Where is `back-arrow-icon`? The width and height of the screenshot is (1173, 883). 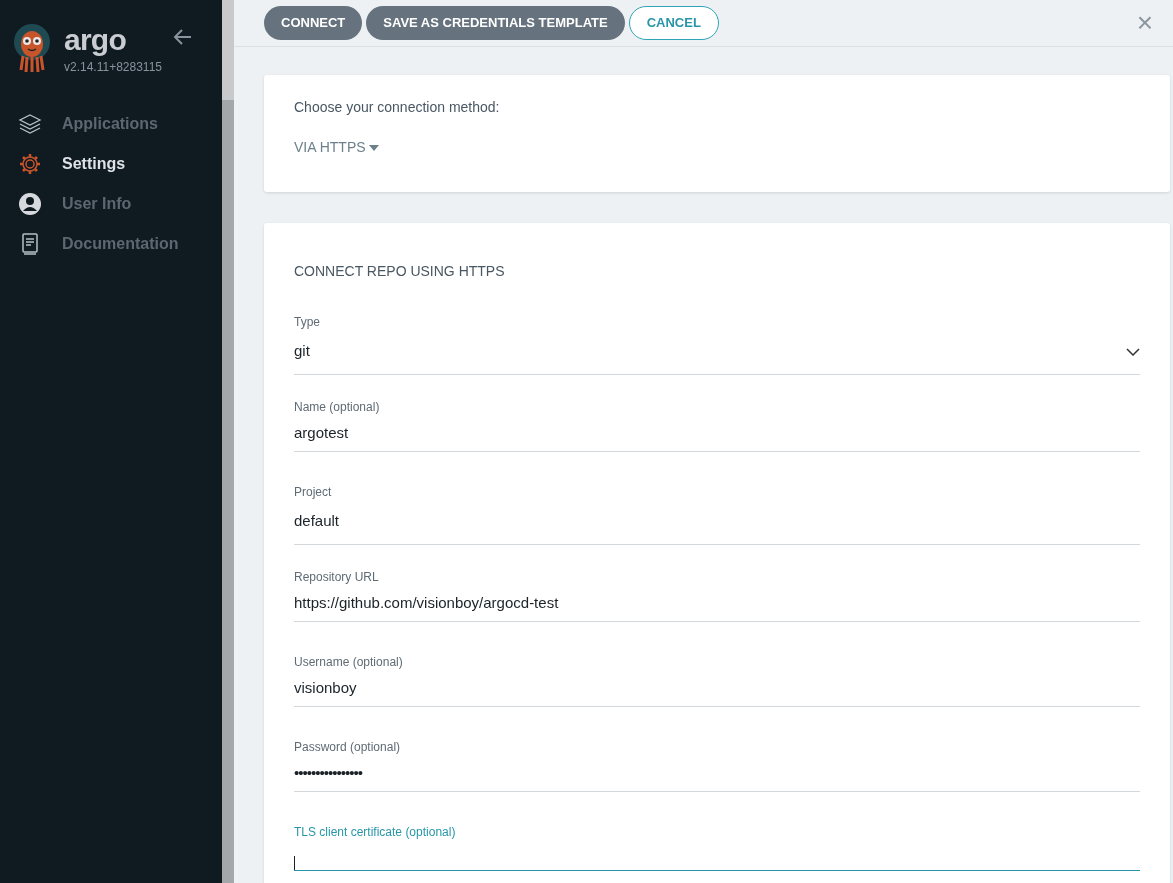 back-arrow-icon is located at coordinates (182, 37).